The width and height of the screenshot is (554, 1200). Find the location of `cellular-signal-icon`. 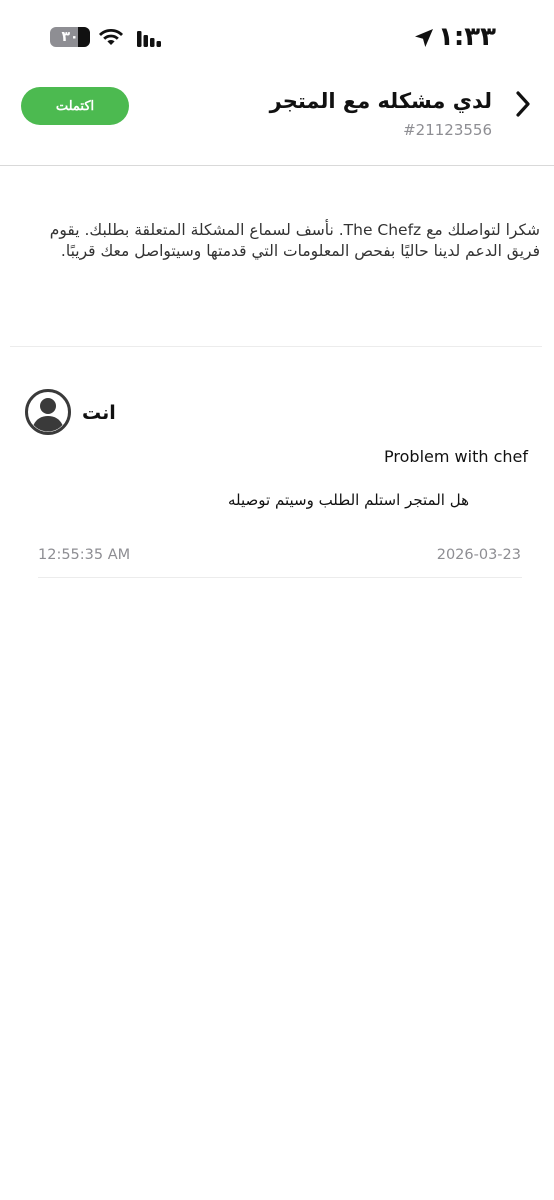

cellular-signal-icon is located at coordinates (149, 39).